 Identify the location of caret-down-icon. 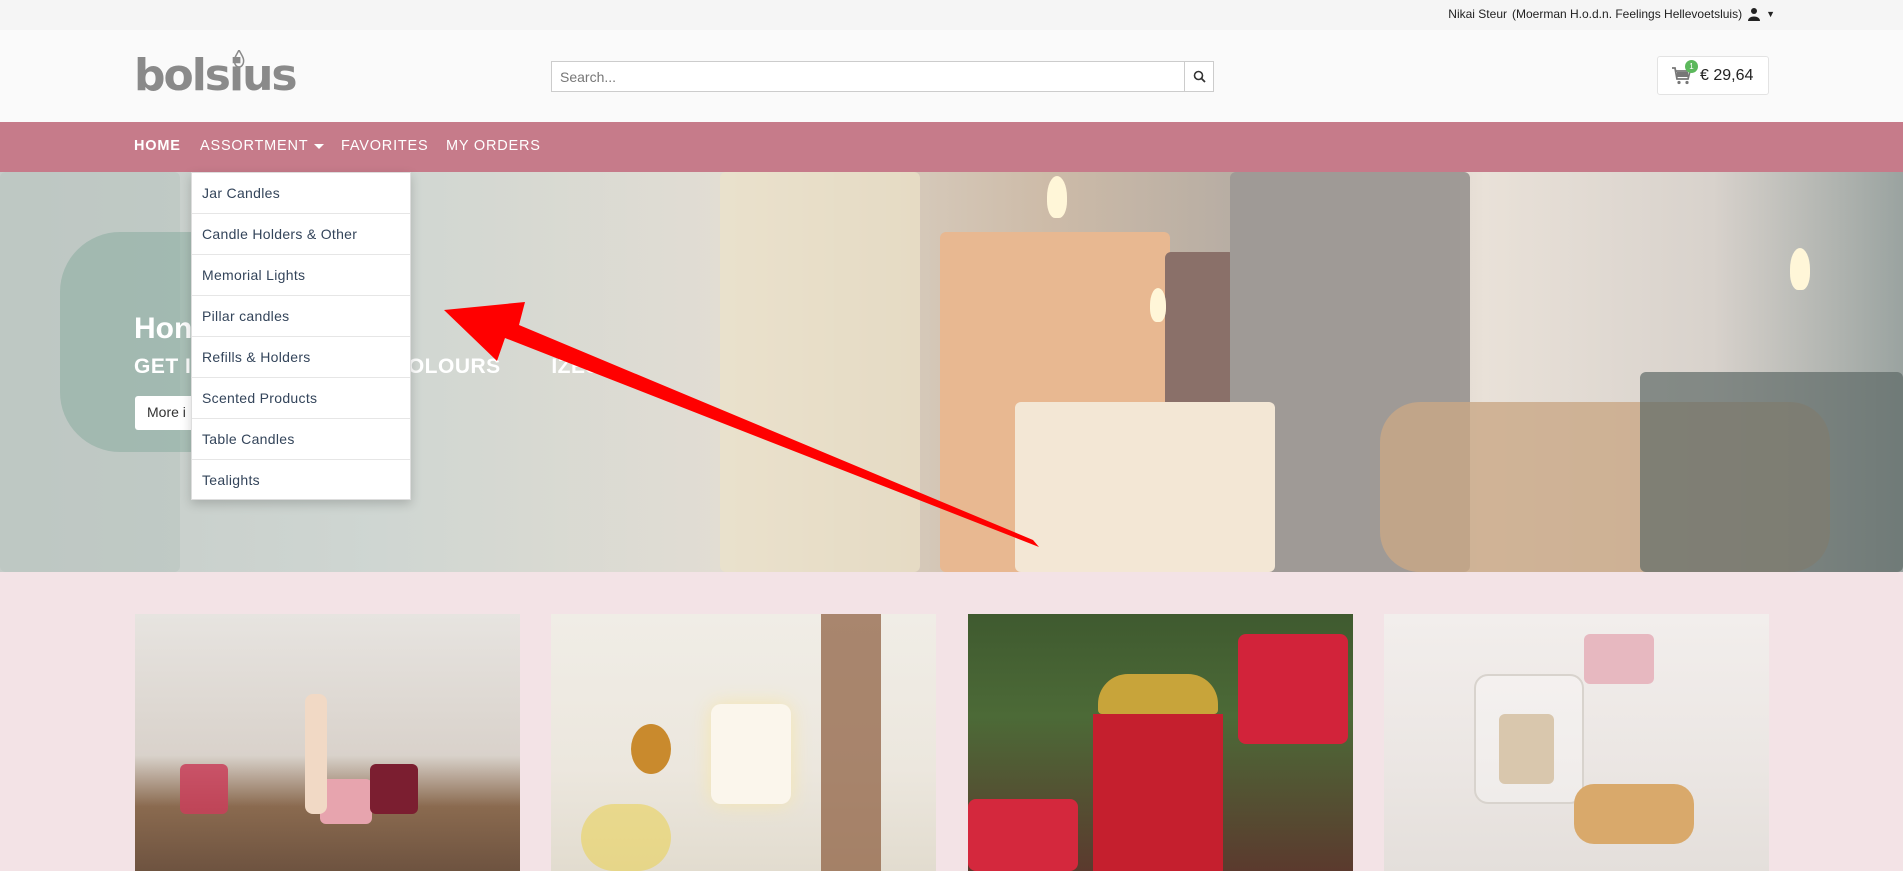
(319, 146).